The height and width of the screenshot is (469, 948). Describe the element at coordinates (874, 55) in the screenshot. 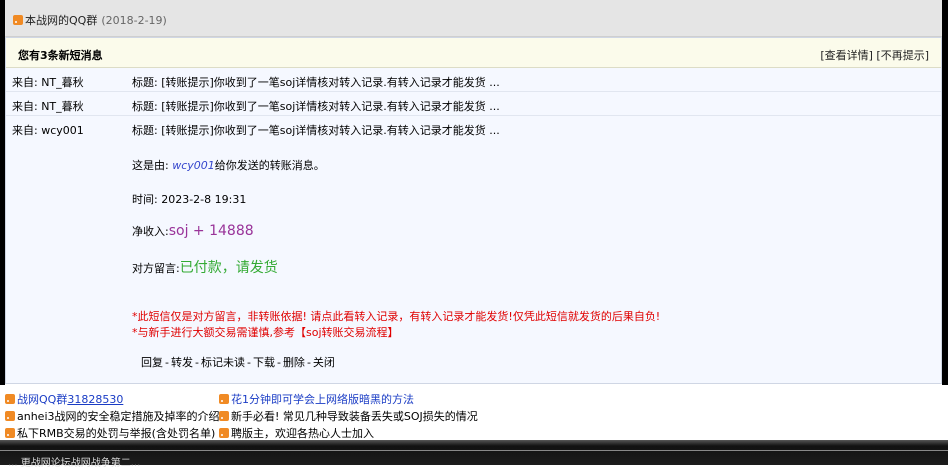

I see `notice-links: [查看详情] [不再提示]` at that location.